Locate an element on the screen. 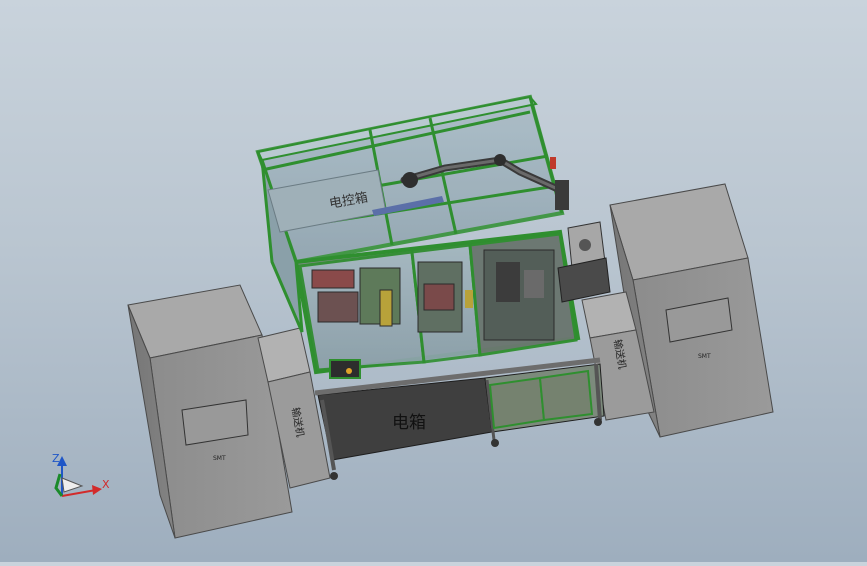  z-axis-label: Z is located at coordinates (56, 458).